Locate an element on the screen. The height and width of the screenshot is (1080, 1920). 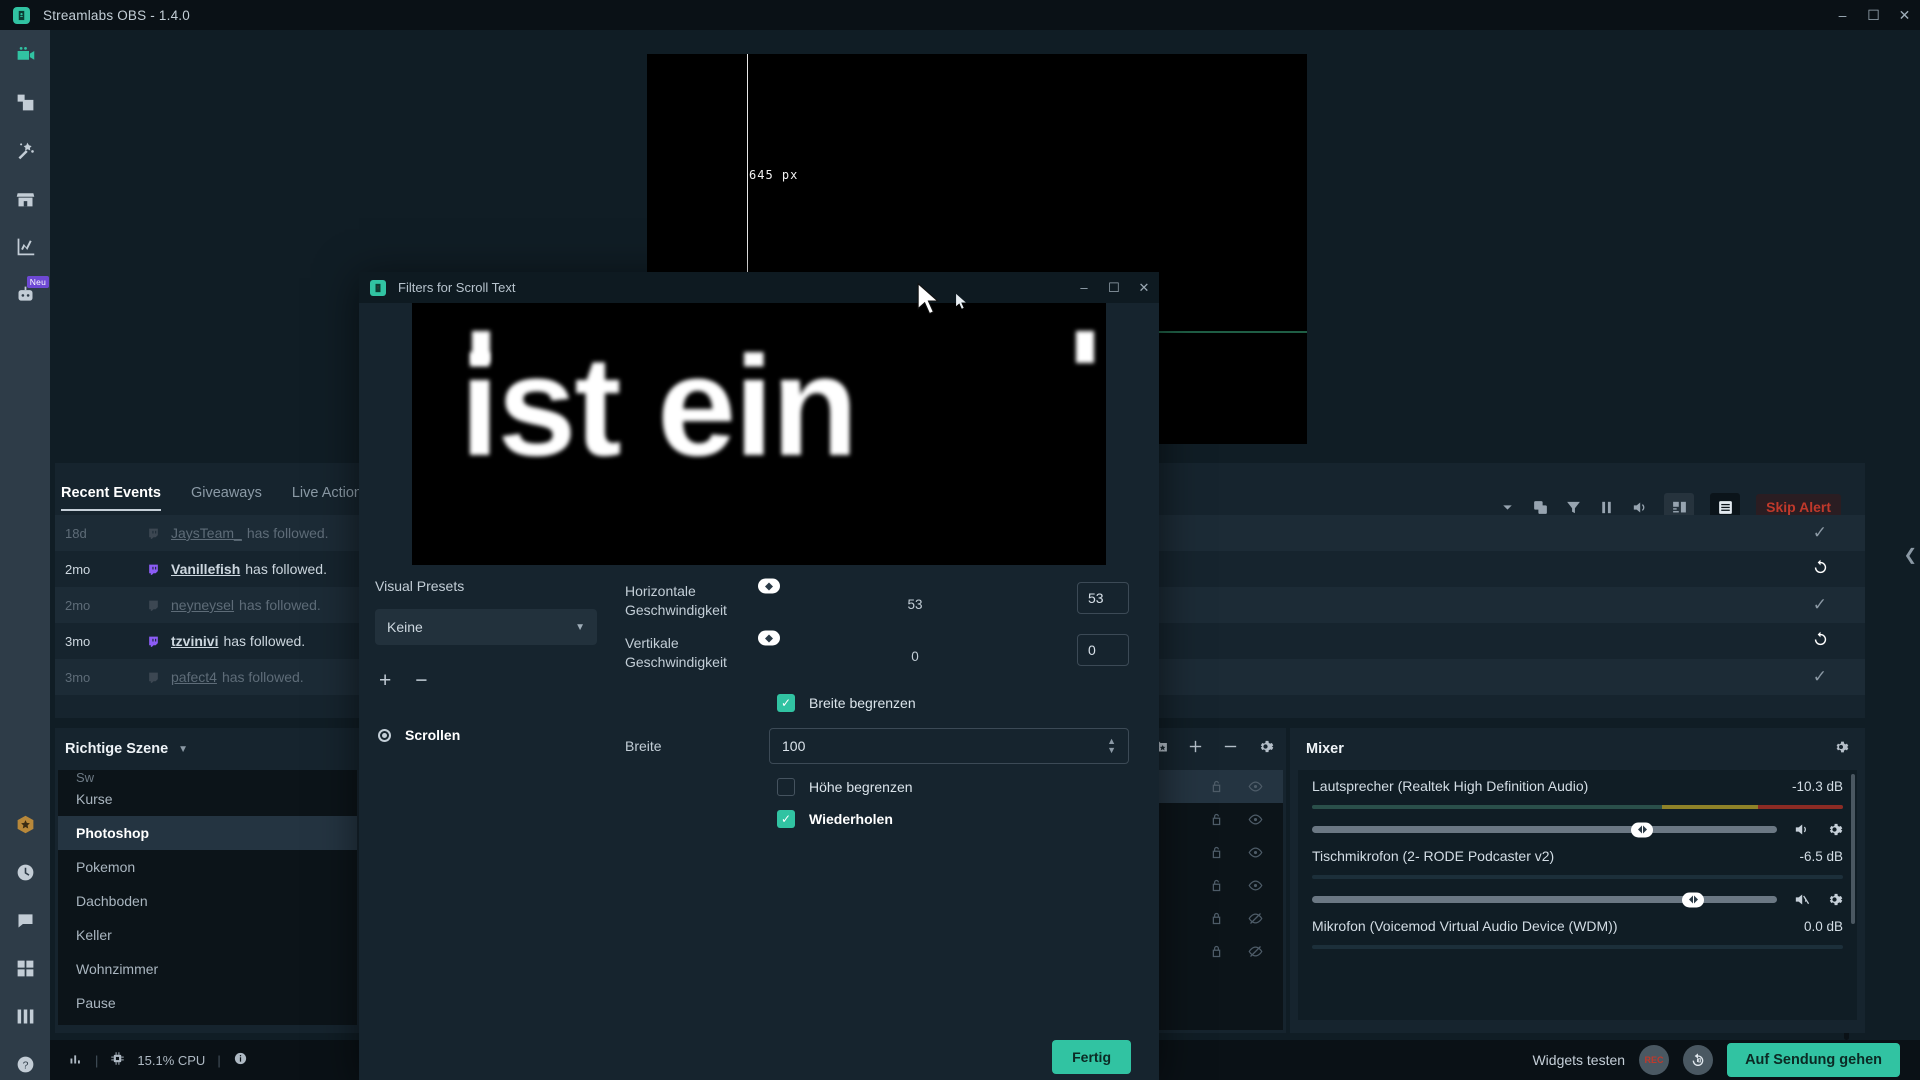
maximize-button: ☐ is located at coordinates (1873, 15).